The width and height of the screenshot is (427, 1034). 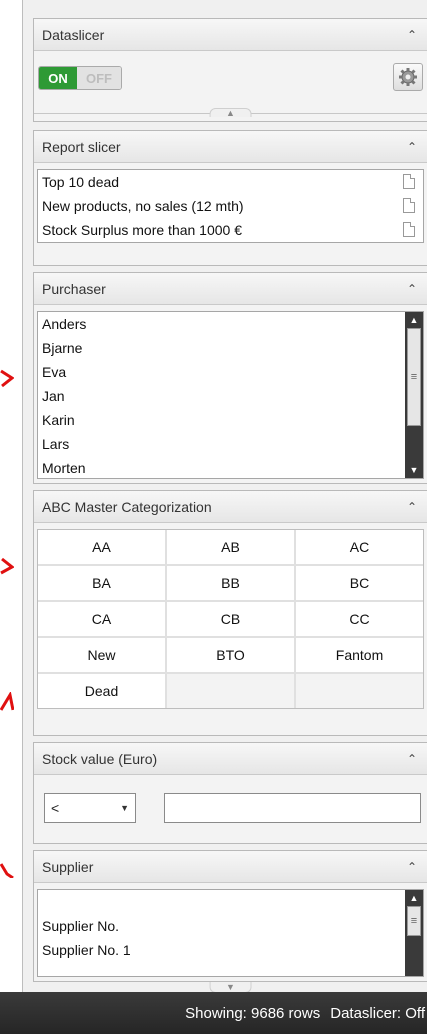 What do you see at coordinates (101, 691) in the screenshot?
I see `abc-cell: Dead` at bounding box center [101, 691].